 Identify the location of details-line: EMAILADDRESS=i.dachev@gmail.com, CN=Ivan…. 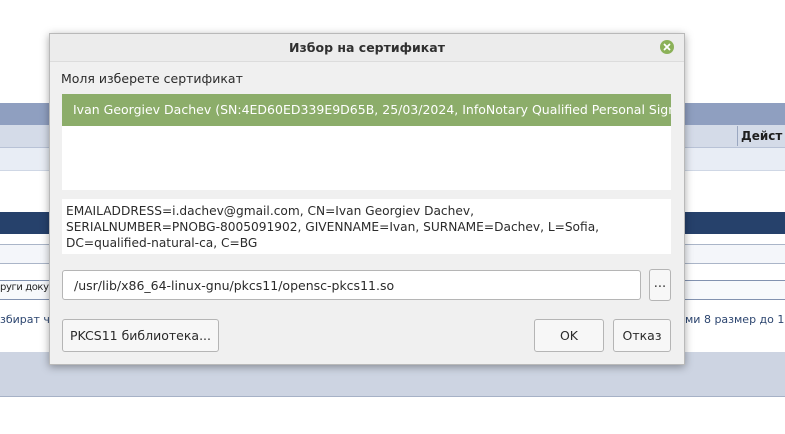
(270, 211).